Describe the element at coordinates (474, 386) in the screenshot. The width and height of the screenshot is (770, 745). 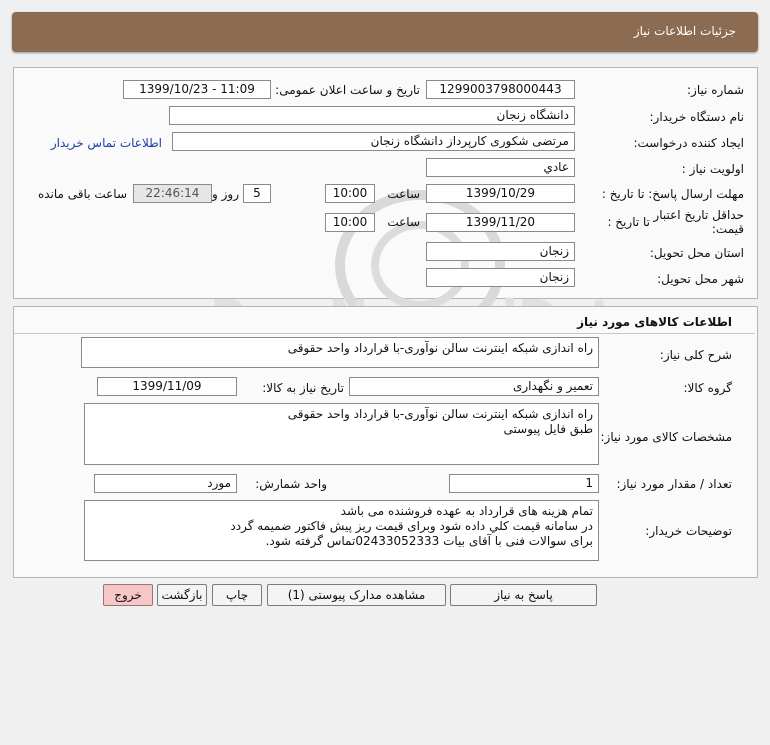
I see `group-field: تعمیر و نگهداری` at that location.